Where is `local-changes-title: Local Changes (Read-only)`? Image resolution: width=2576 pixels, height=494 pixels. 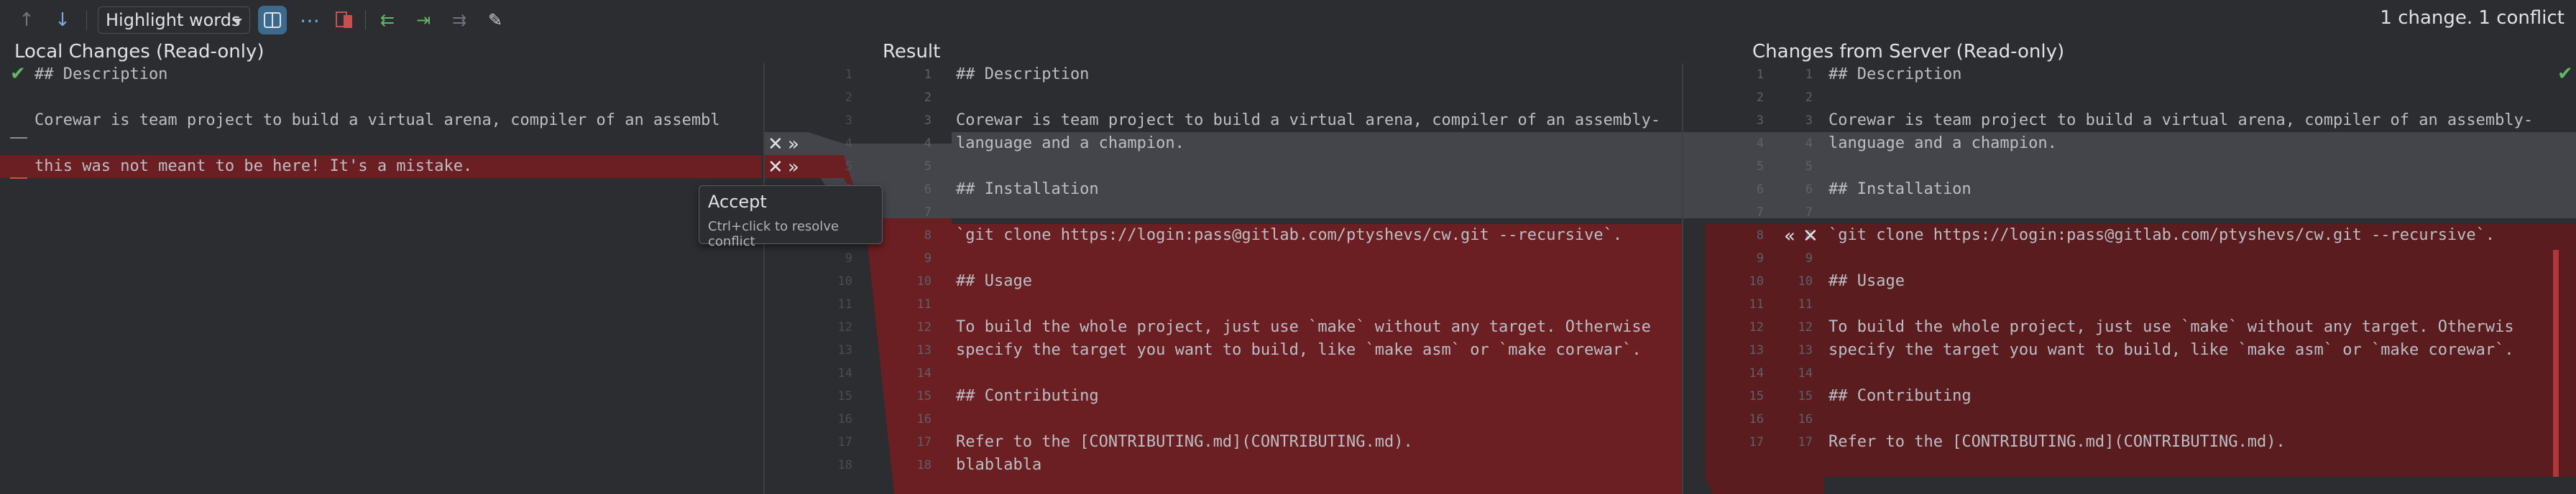 local-changes-title: Local Changes (Read-only) is located at coordinates (139, 51).